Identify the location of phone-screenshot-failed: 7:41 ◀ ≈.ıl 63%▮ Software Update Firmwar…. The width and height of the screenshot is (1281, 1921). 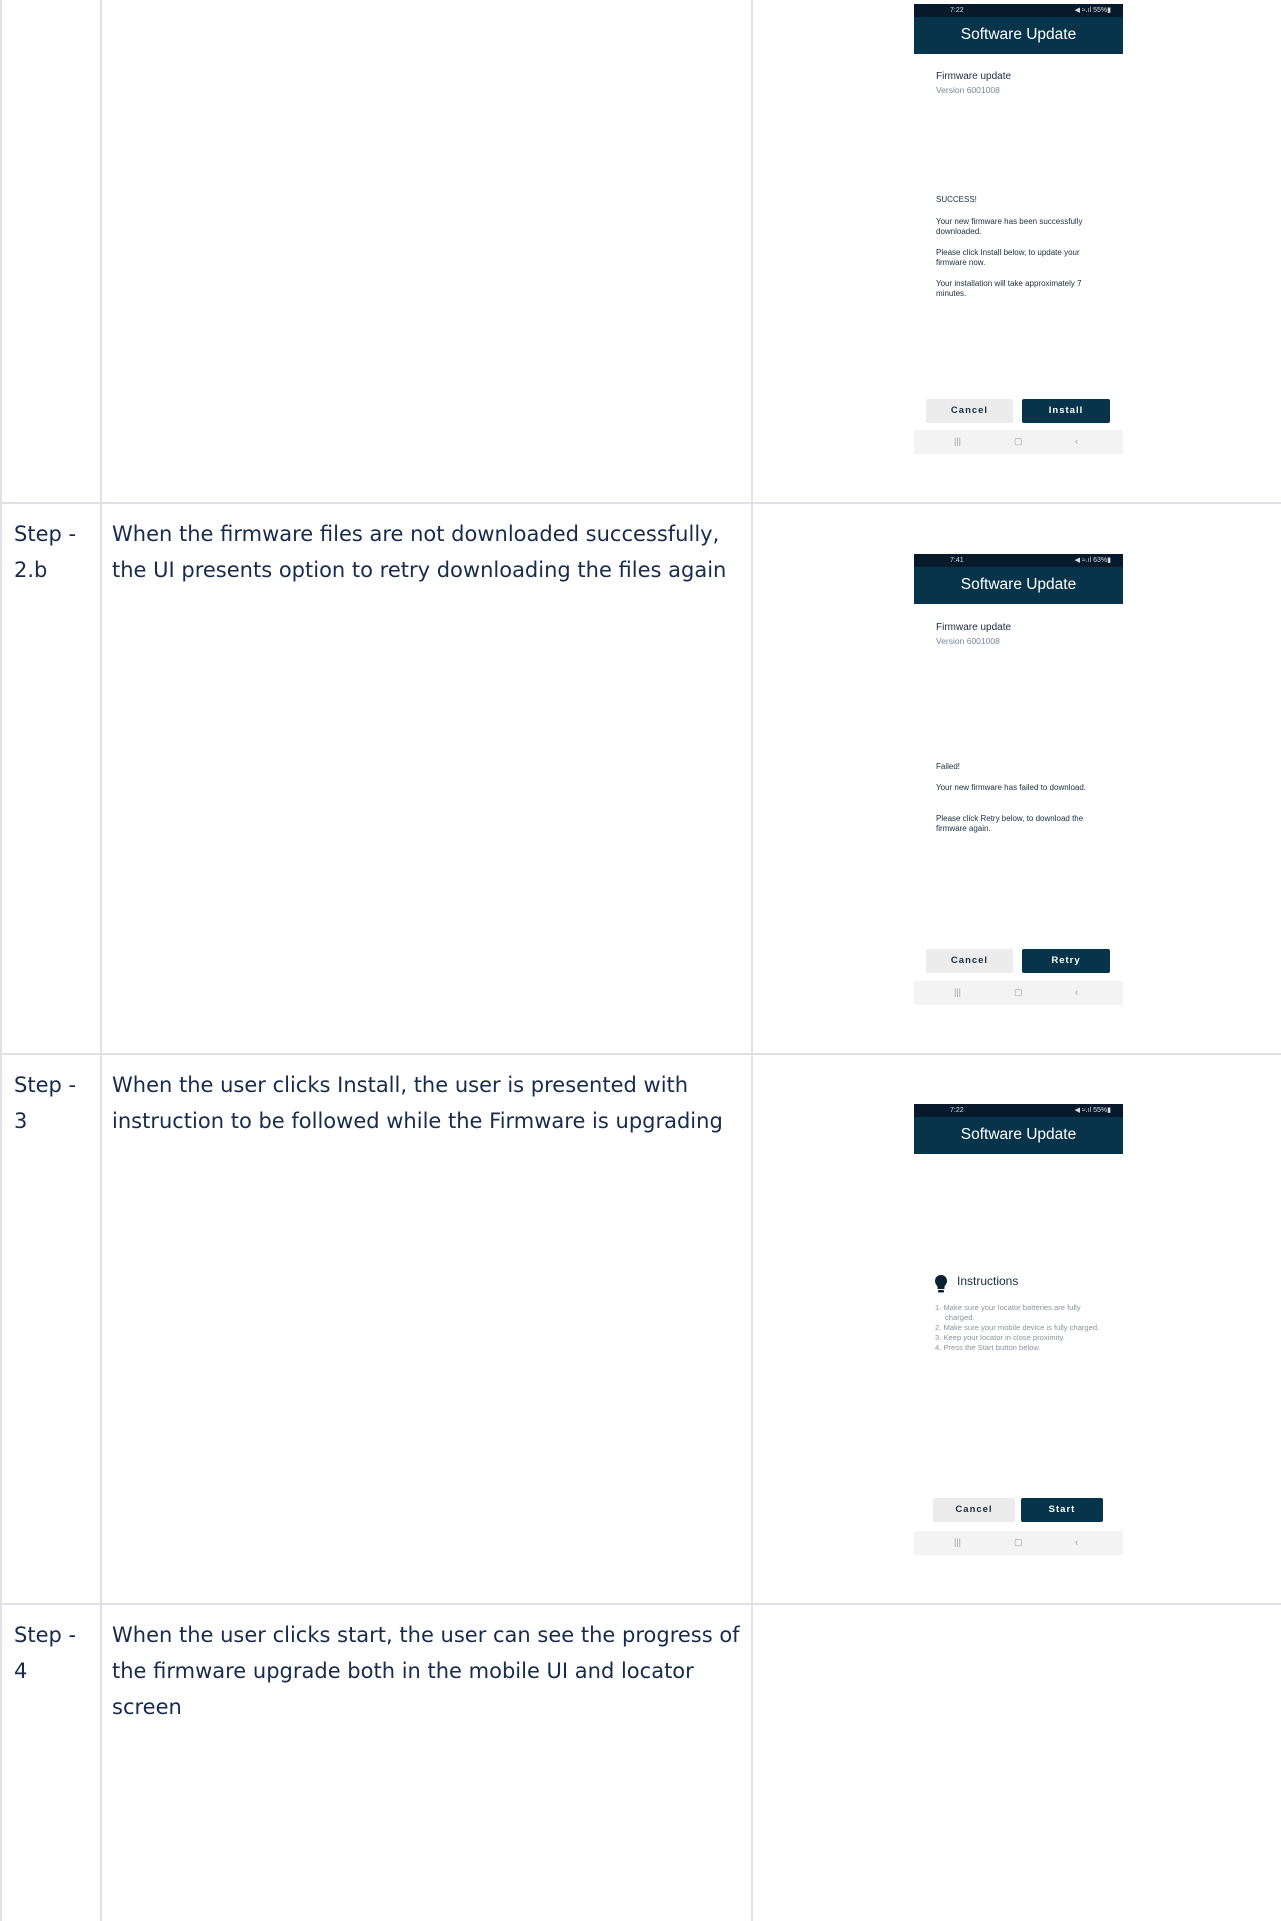
(1018, 780).